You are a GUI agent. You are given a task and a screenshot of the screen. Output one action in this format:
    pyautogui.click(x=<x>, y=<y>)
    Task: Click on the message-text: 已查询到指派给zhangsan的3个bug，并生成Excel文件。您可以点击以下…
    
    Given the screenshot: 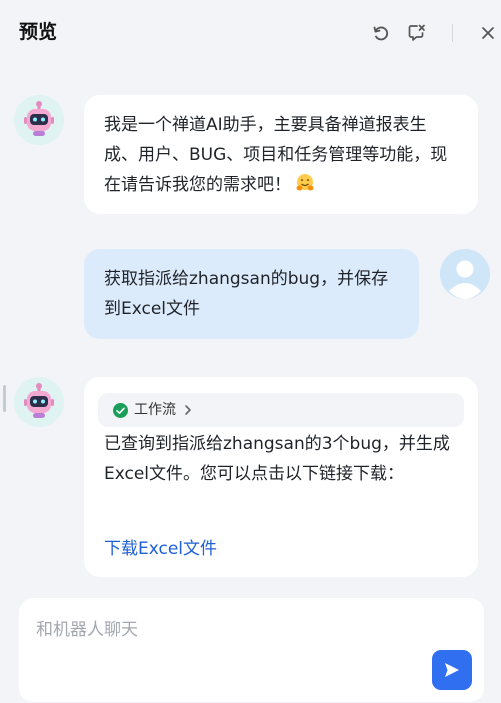 What is the action you would take?
    pyautogui.click(x=277, y=459)
    